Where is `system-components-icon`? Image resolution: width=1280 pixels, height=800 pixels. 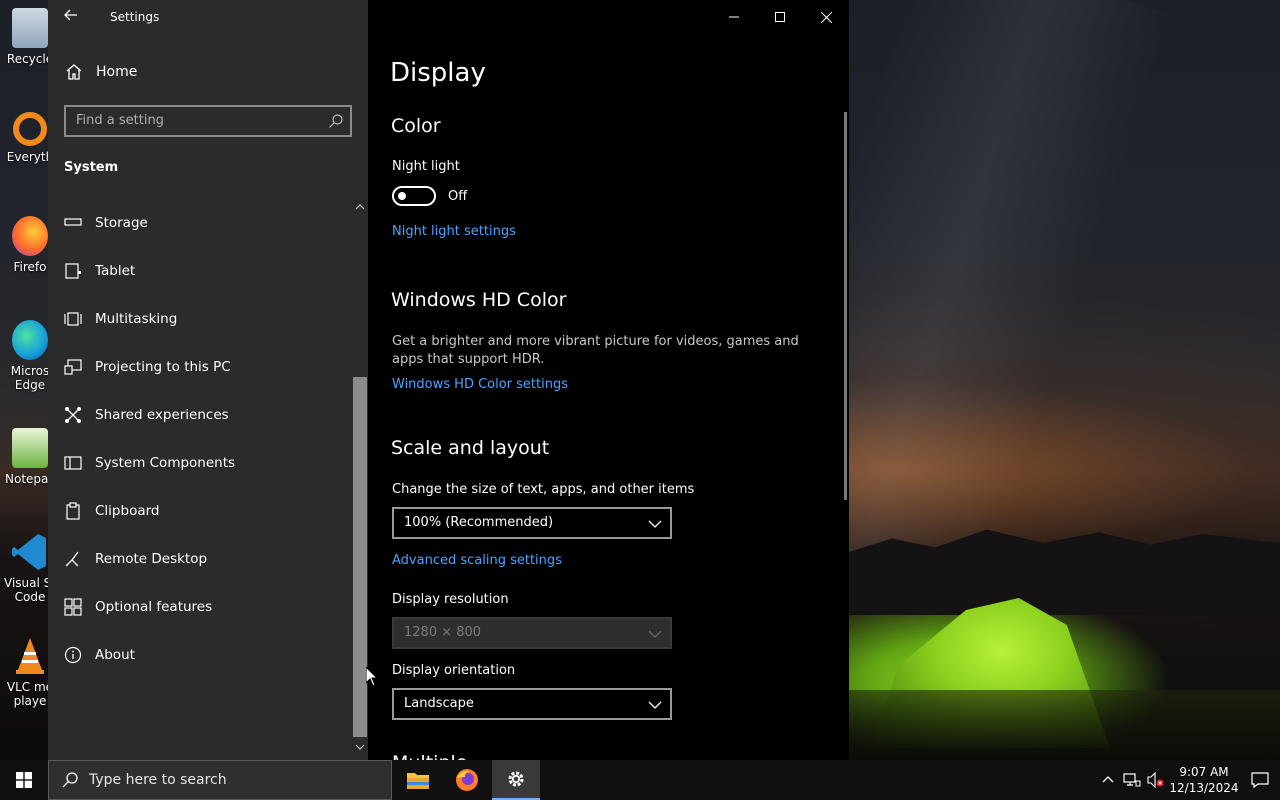
system-components-icon is located at coordinates (73, 463).